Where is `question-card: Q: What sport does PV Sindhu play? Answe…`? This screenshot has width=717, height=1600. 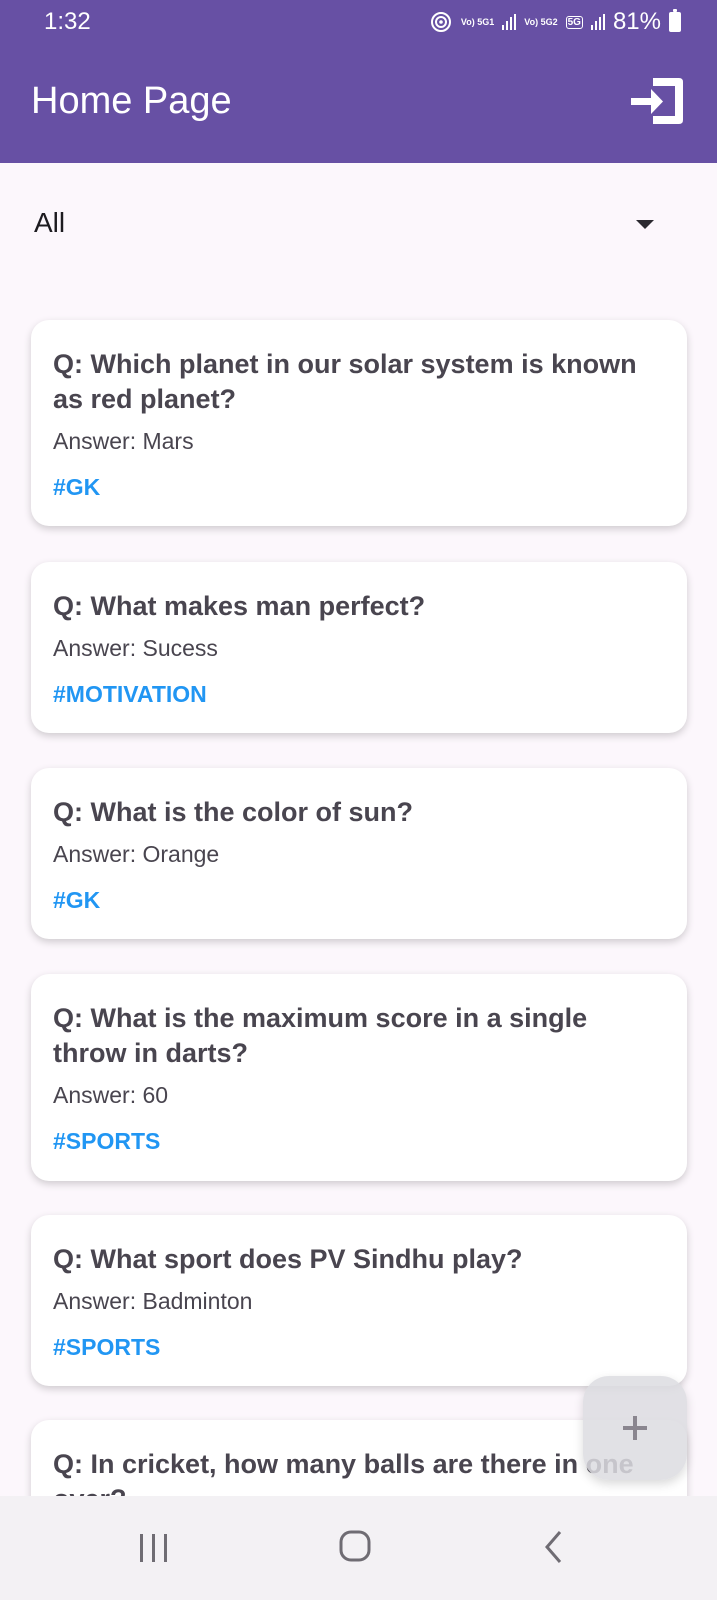
question-card: Q: What sport does PV Sindhu play? Answe… is located at coordinates (359, 1300).